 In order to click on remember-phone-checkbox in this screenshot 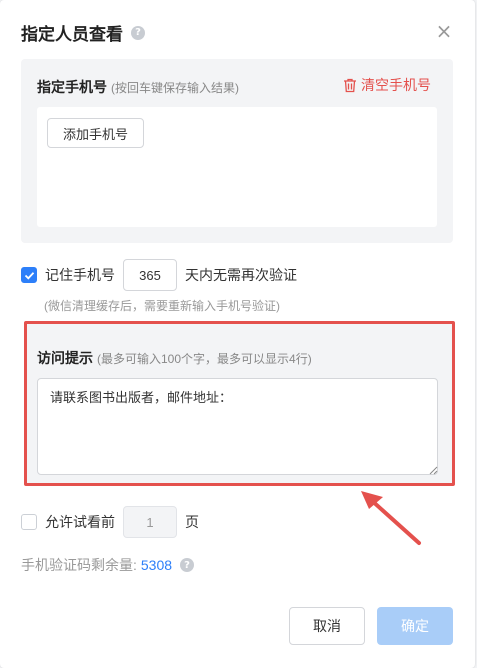, I will do `click(29, 275)`.